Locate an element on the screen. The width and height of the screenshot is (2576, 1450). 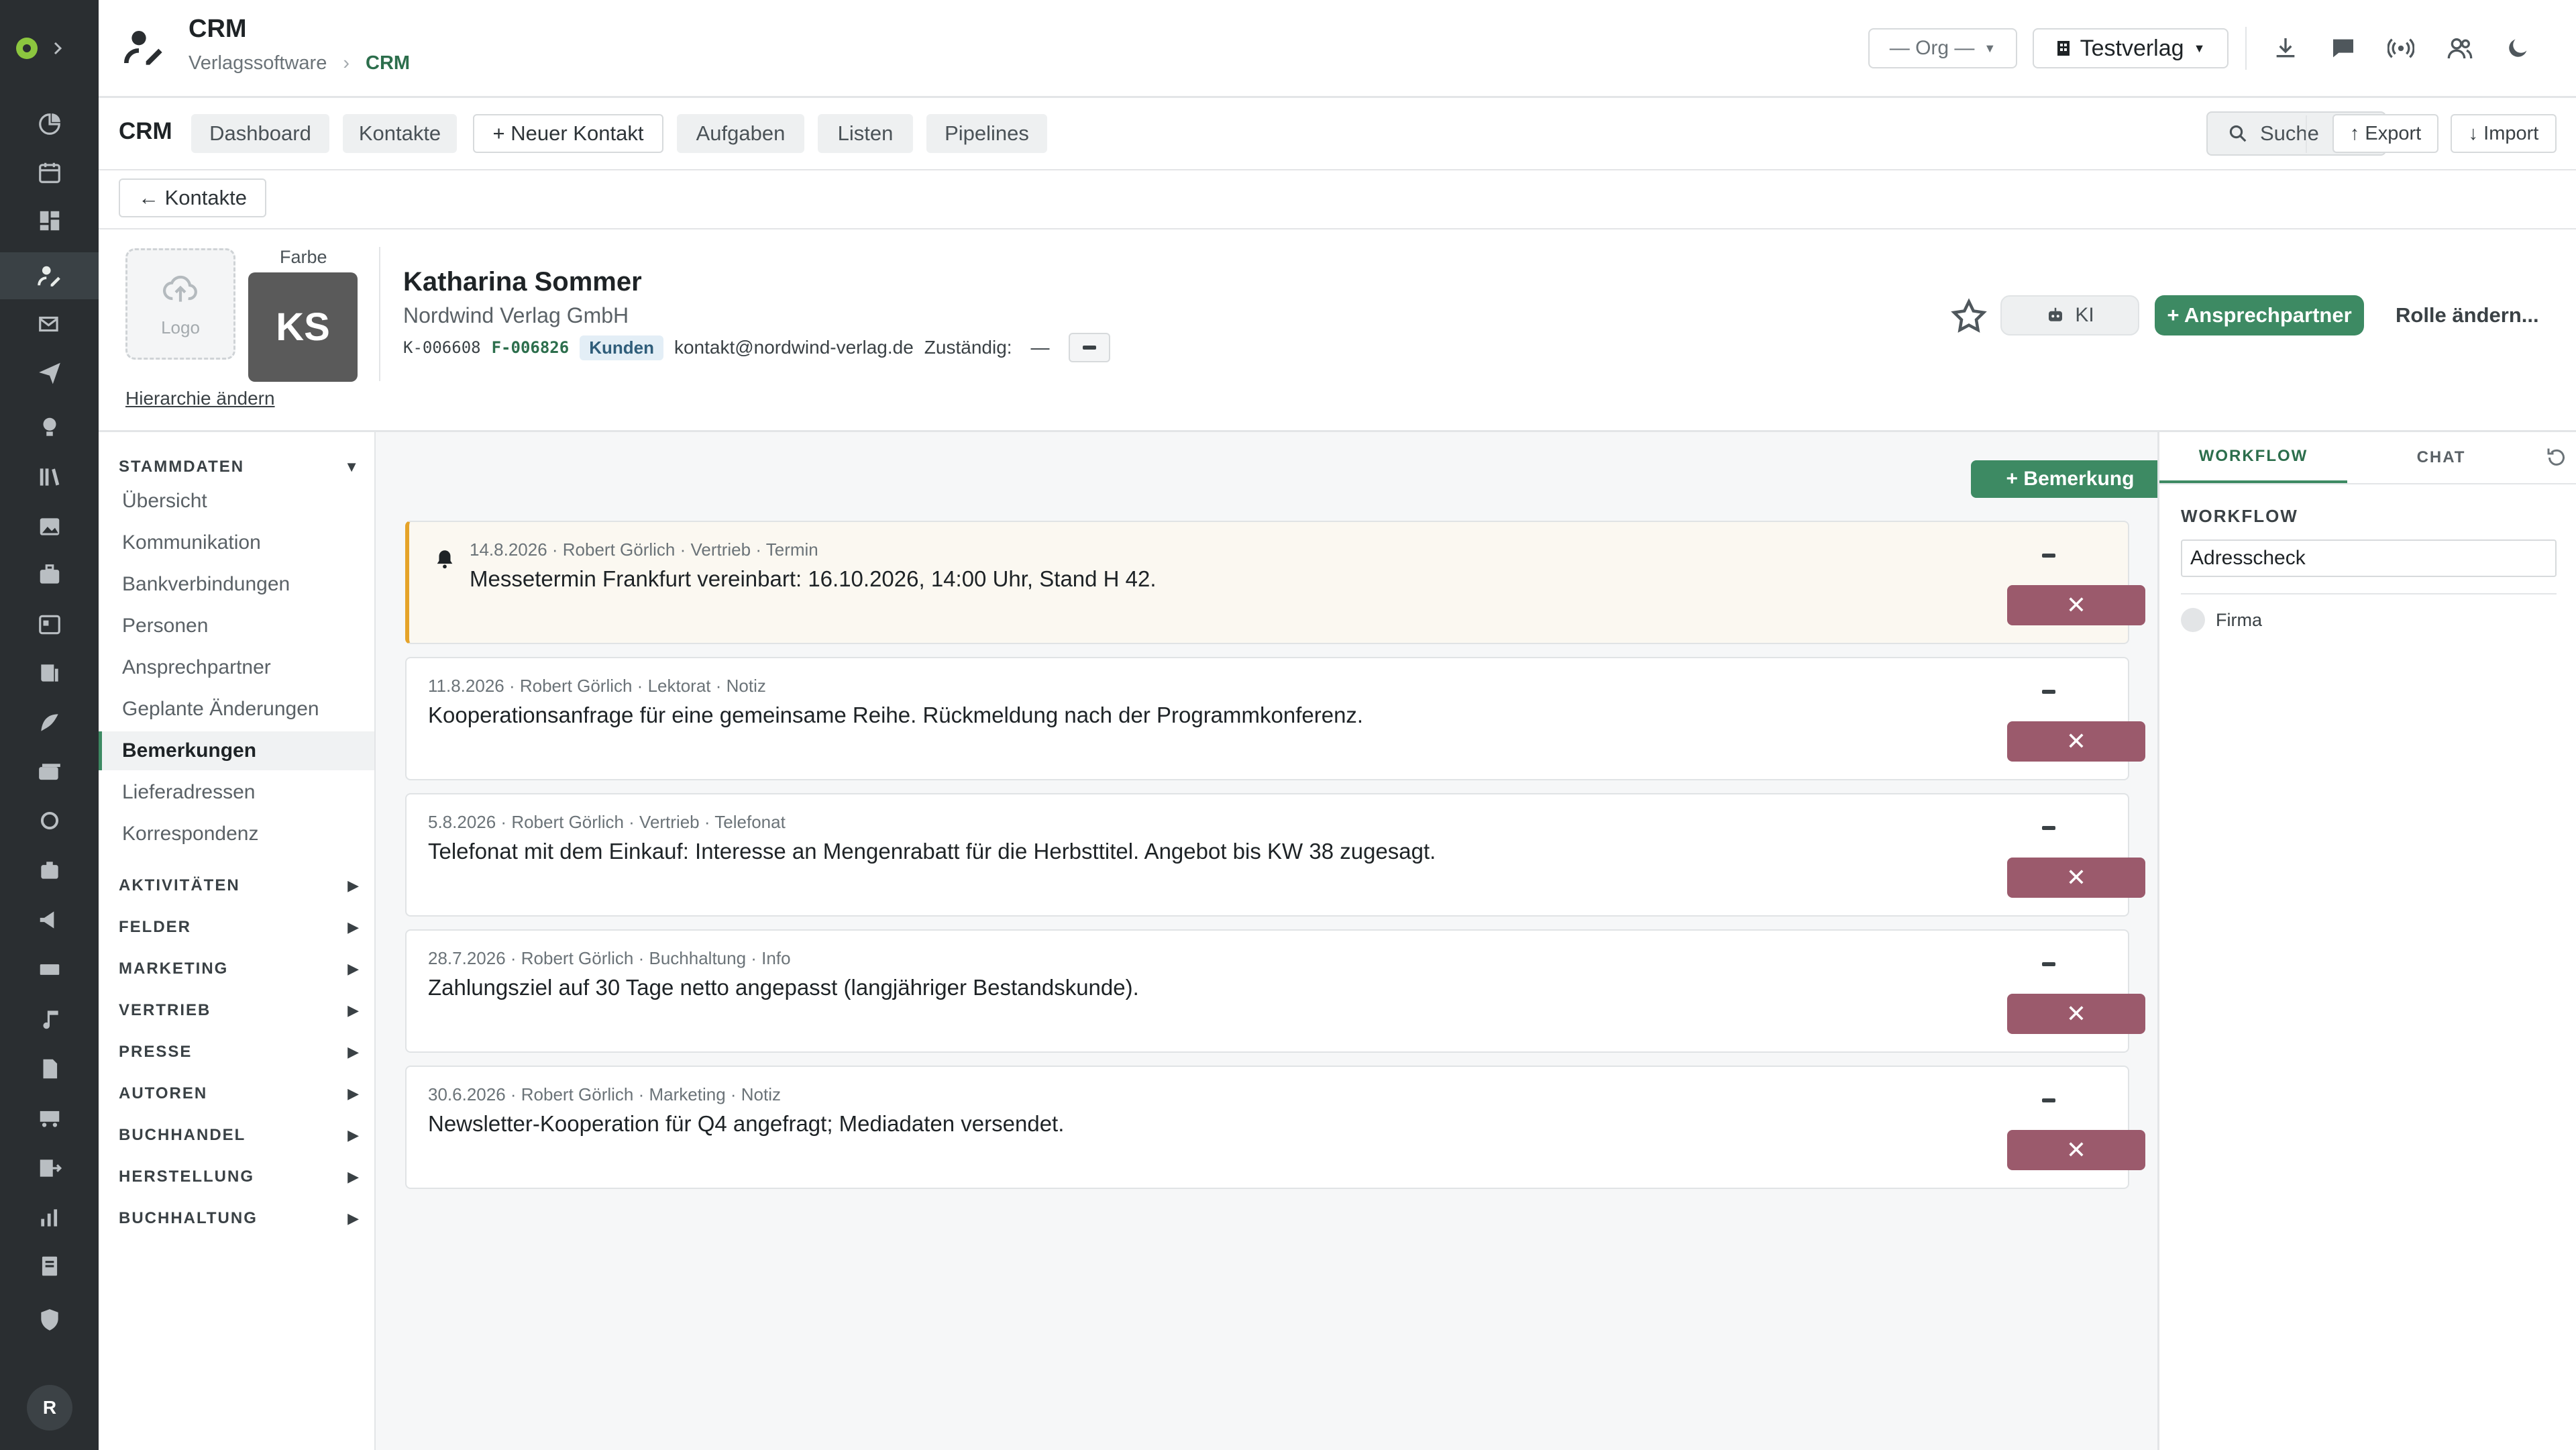
tab-workflow: WORKFLOW is located at coordinates (2253, 457).